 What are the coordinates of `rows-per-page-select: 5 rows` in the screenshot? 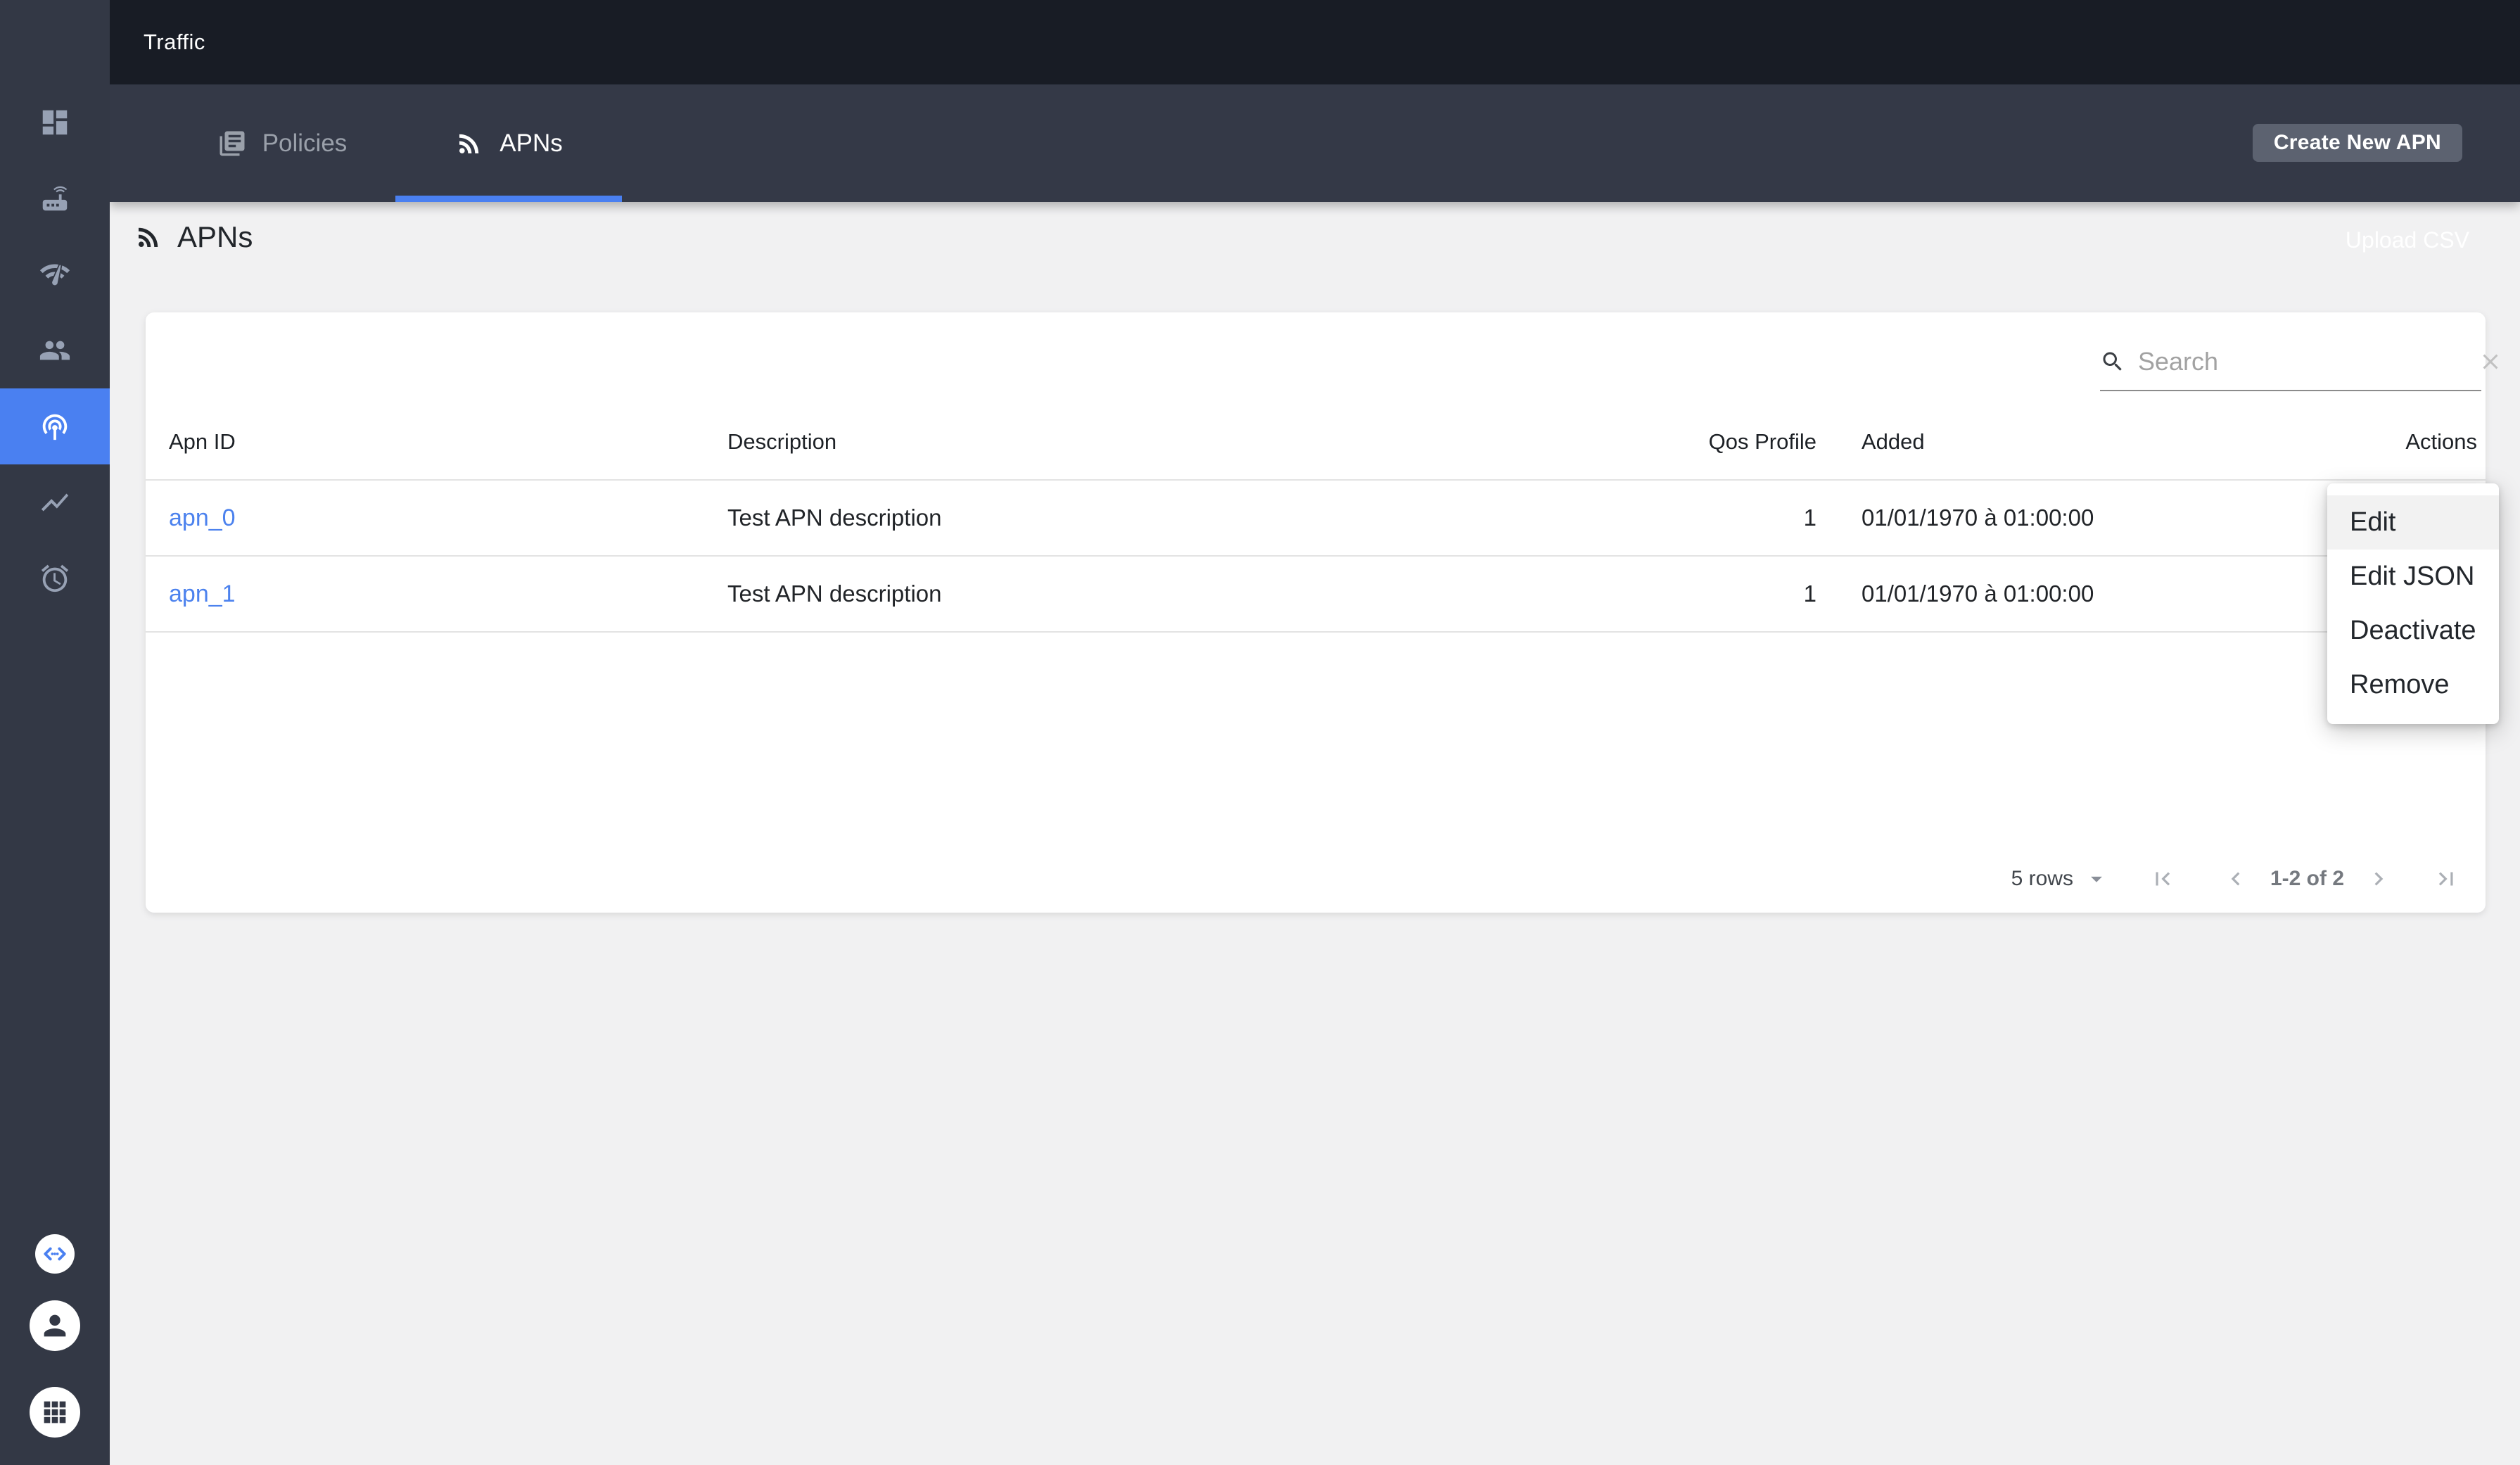 It's located at (2042, 879).